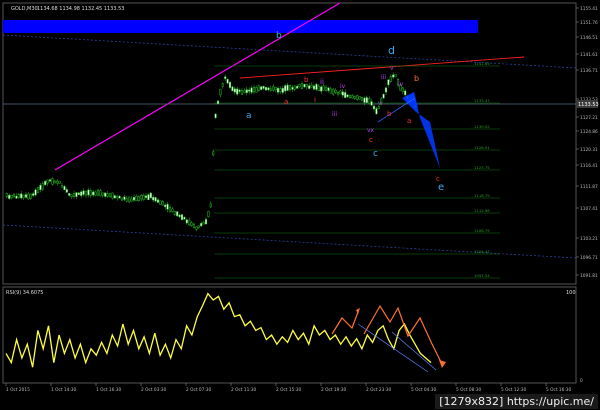 The image size is (600, 410). I want to click on wave-label: d, so click(391, 50).